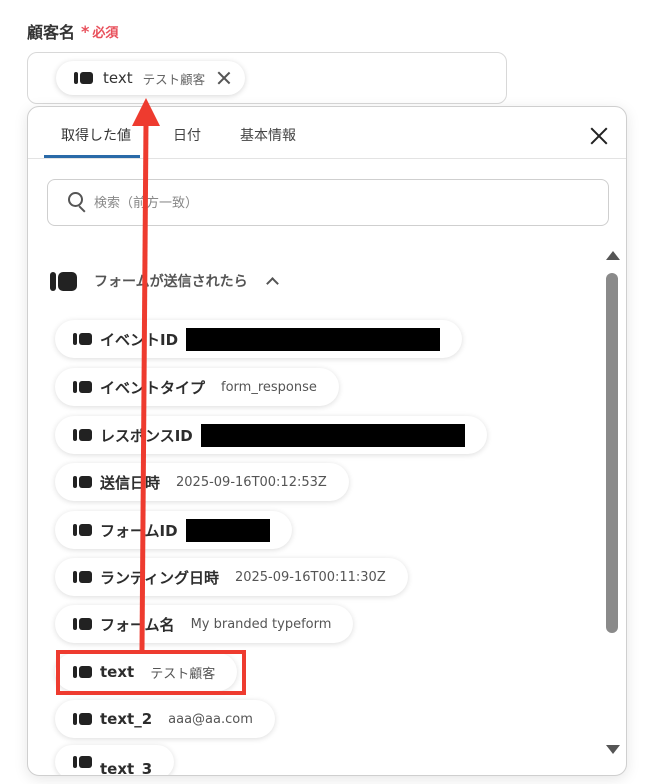 The height and width of the screenshot is (784, 648). What do you see at coordinates (613, 255) in the screenshot?
I see `scroll-up-icon` at bounding box center [613, 255].